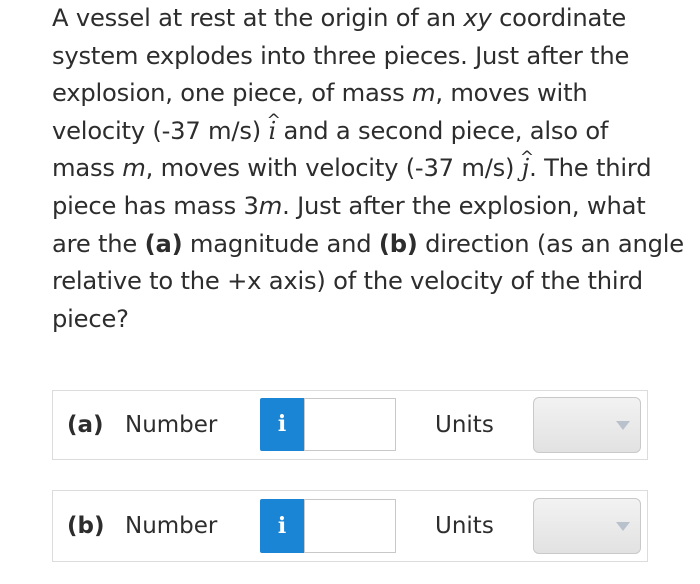  I want to click on answer-row-a: (a) Number i Units, so click(350, 425).